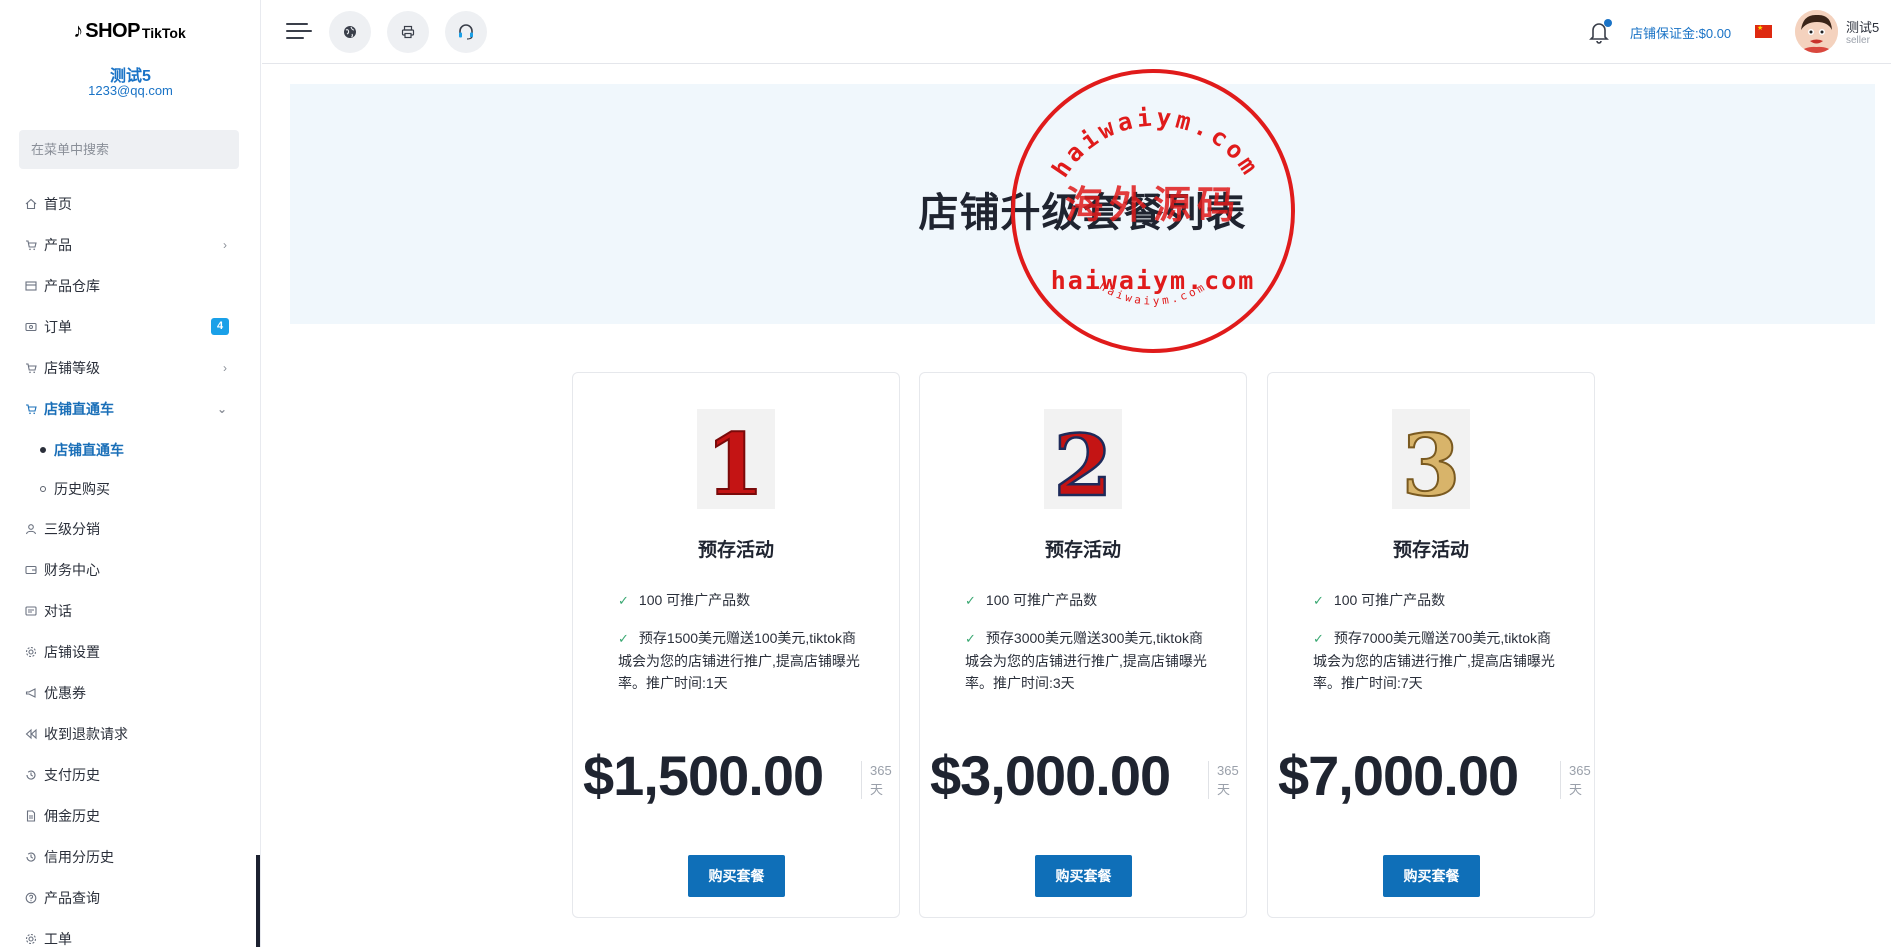 The image size is (1891, 947). I want to click on rank-3-image: 3, so click(1431, 462).